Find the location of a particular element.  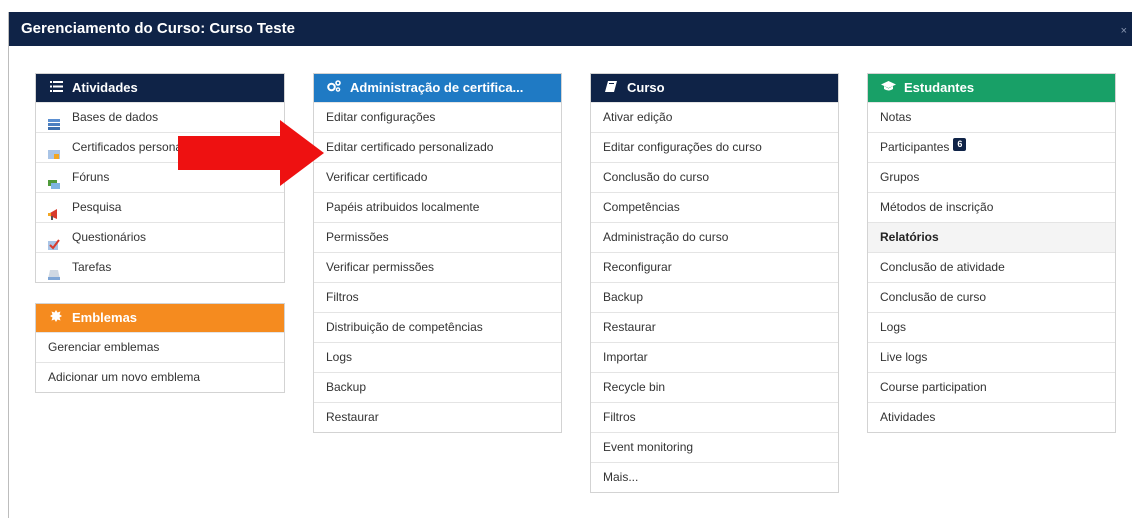

cogs-icon is located at coordinates (334, 88).